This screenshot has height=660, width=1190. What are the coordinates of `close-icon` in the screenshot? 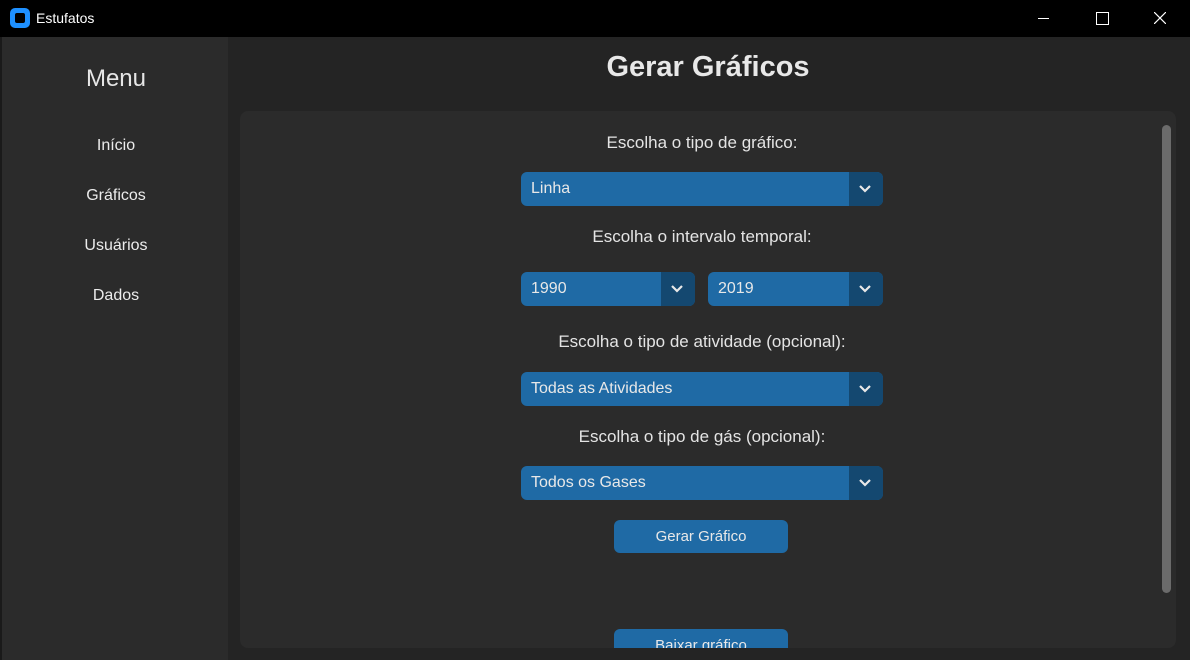 It's located at (1160, 18).